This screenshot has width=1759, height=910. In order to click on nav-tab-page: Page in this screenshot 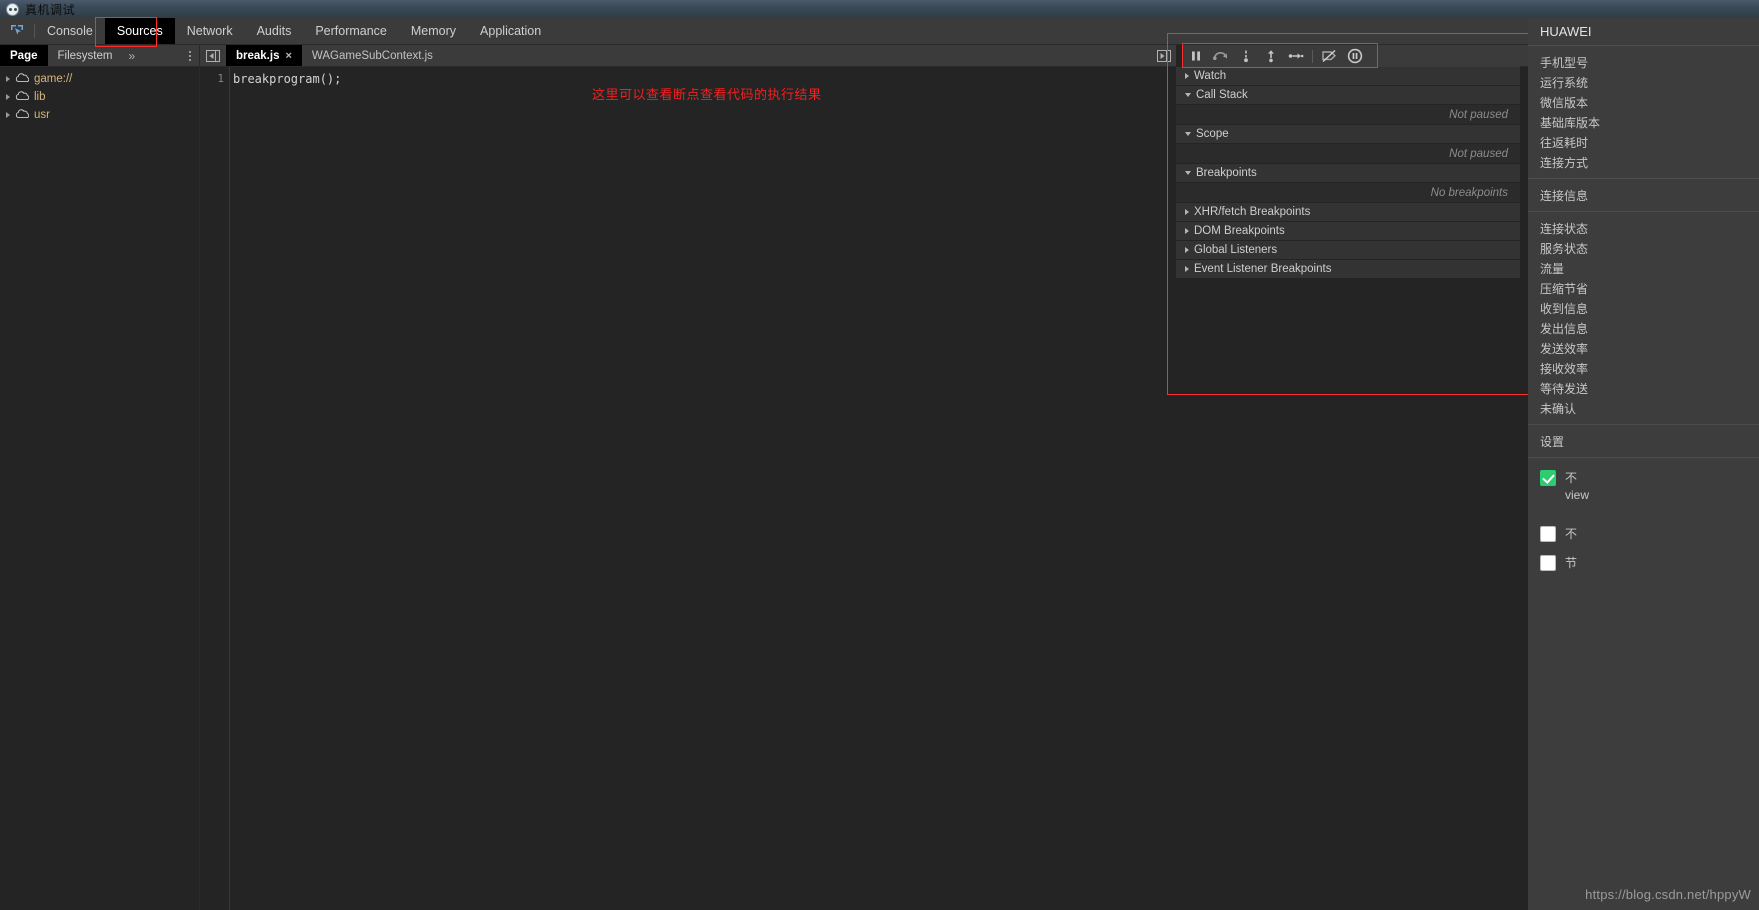, I will do `click(24, 55)`.